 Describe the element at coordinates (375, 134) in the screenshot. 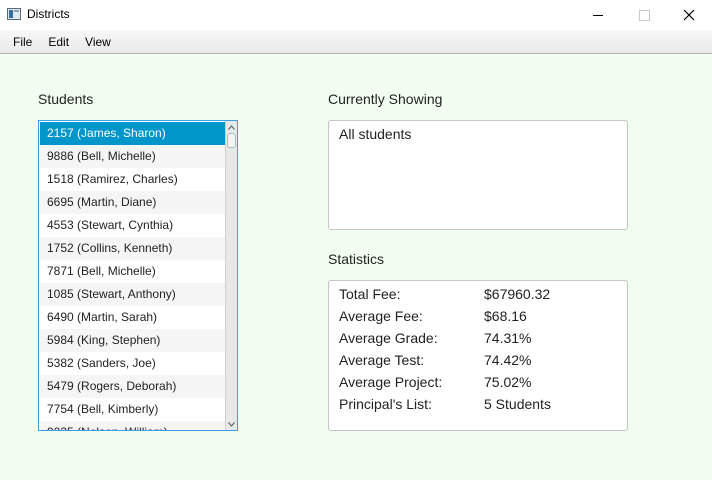

I see `currently-showing-text: All students` at that location.